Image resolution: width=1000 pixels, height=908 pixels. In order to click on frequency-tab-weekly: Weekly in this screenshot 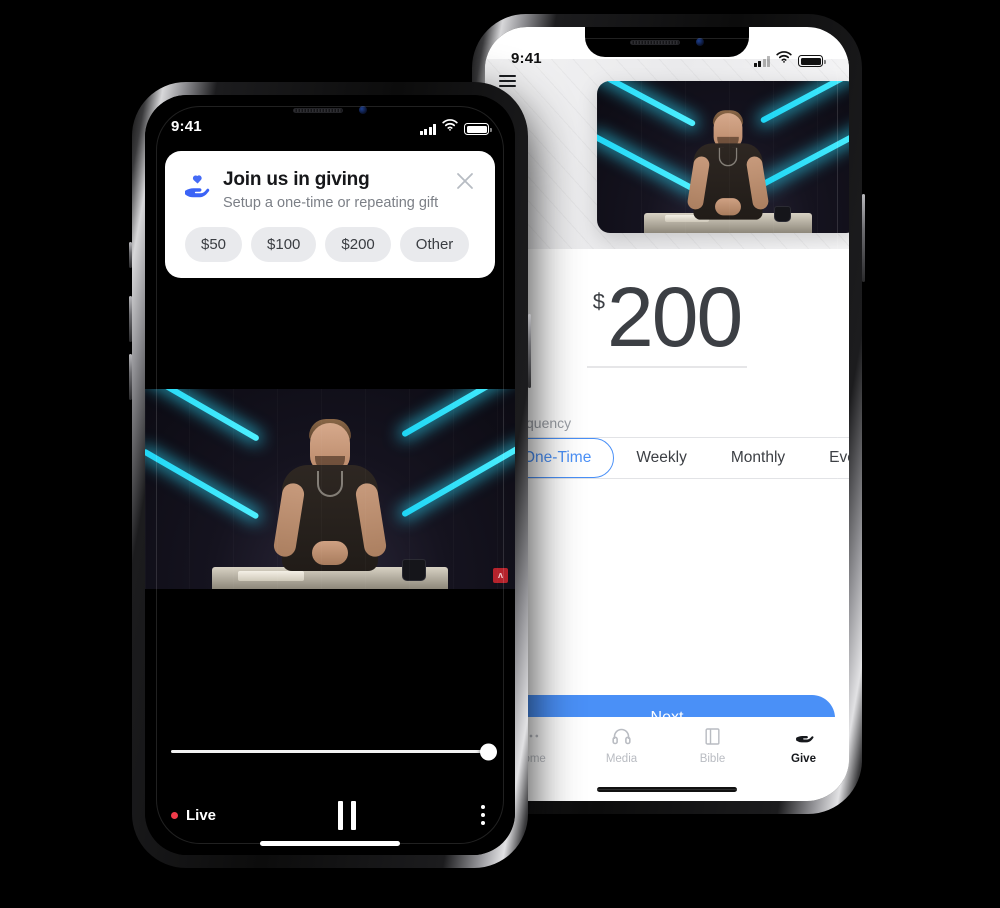, I will do `click(661, 458)`.